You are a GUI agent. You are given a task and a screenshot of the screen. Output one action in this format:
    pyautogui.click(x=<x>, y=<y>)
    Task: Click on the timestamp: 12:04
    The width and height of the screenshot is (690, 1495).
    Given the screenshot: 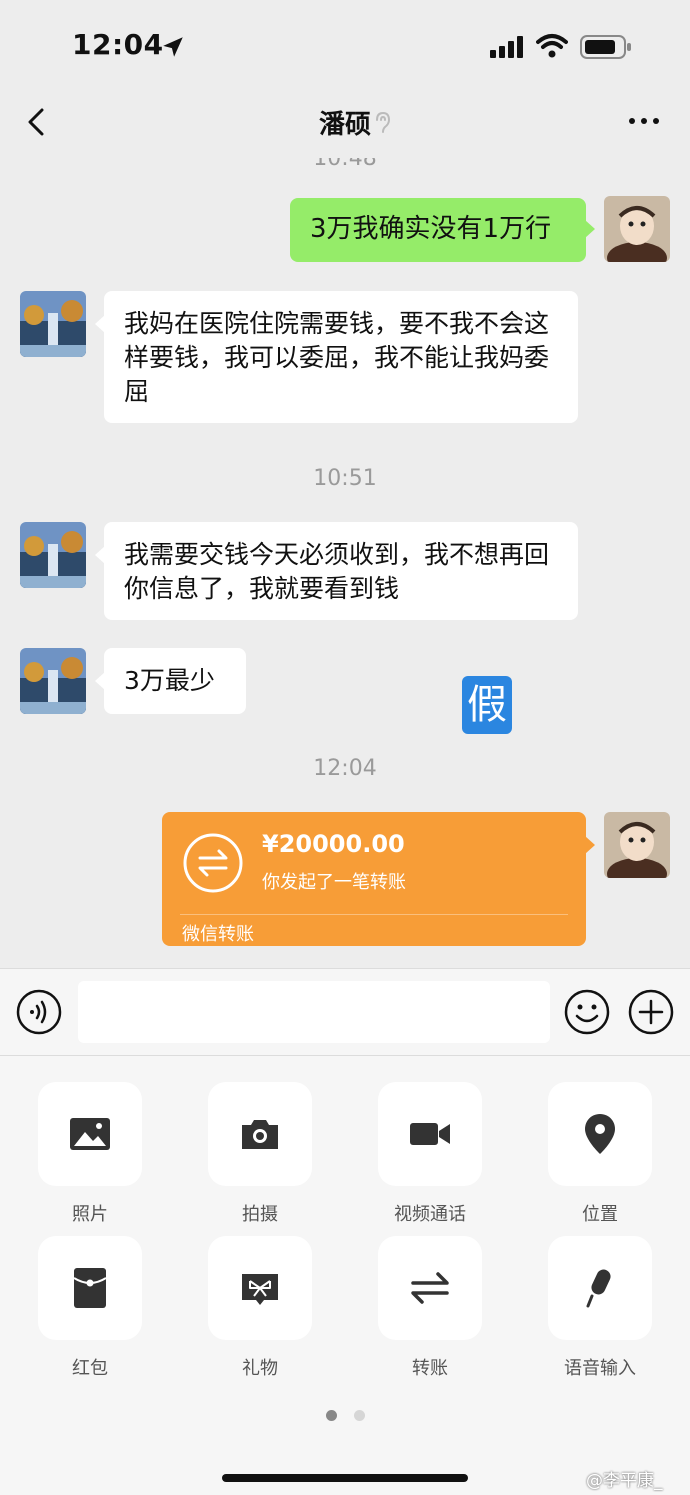 What is the action you would take?
    pyautogui.click(x=345, y=768)
    